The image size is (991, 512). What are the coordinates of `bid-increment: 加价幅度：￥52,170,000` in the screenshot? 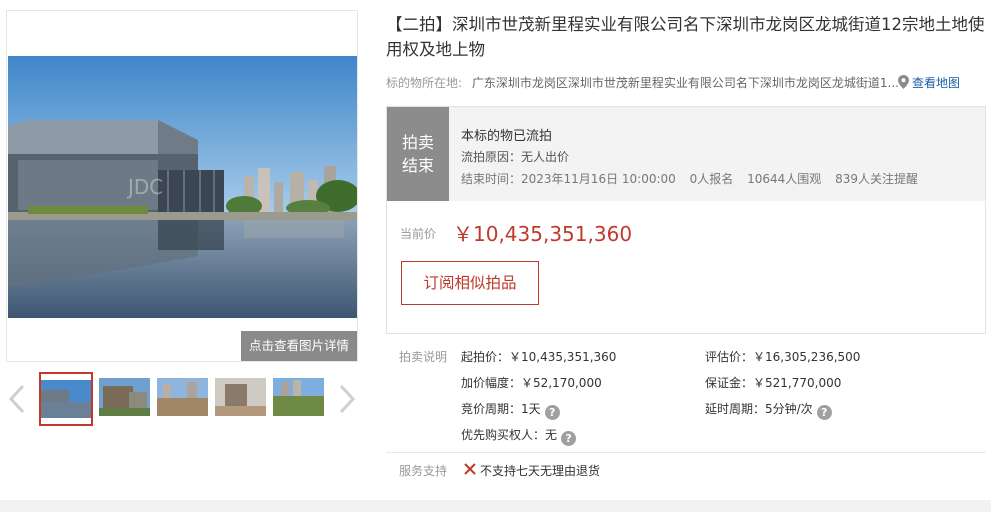 It's located at (531, 383).